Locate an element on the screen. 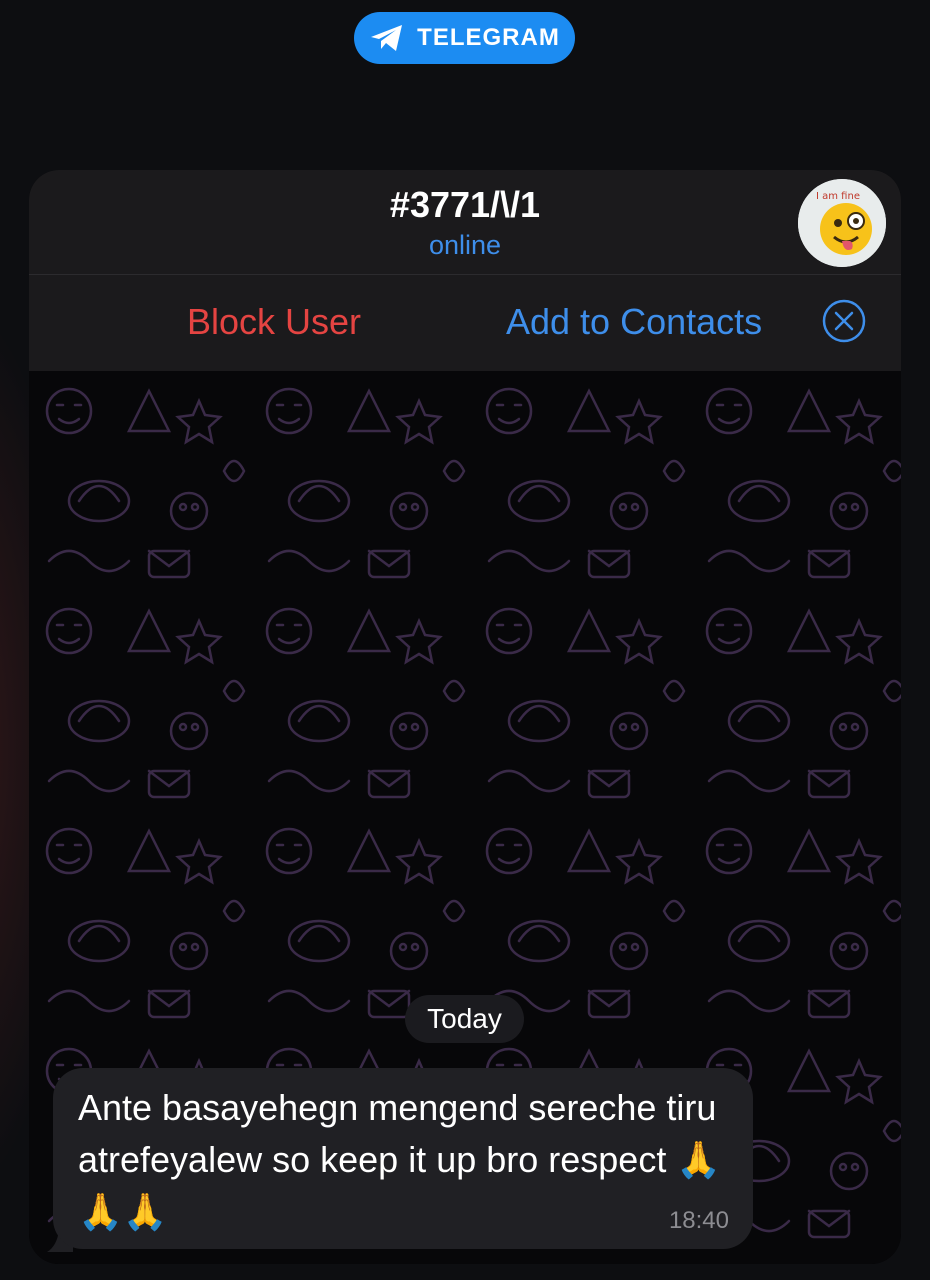 This screenshot has height=1280, width=930. badge-label: TELEGRAM is located at coordinates (488, 37).